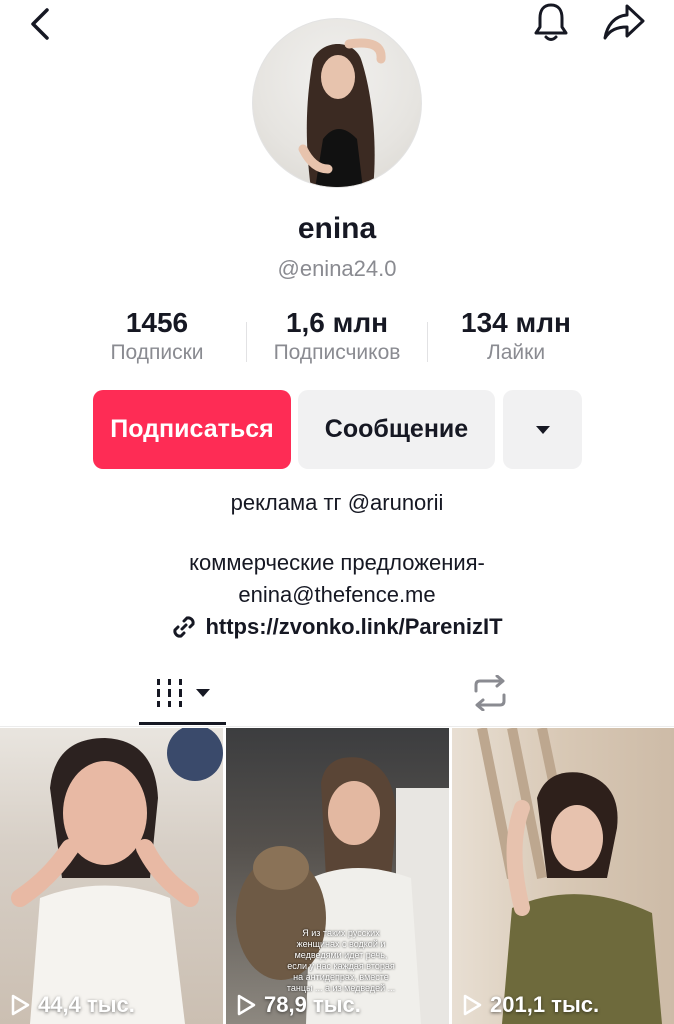 Image resolution: width=674 pixels, height=1024 pixels. Describe the element at coordinates (337, 594) in the screenshot. I see `bio-line: enina@thefence.me` at that location.